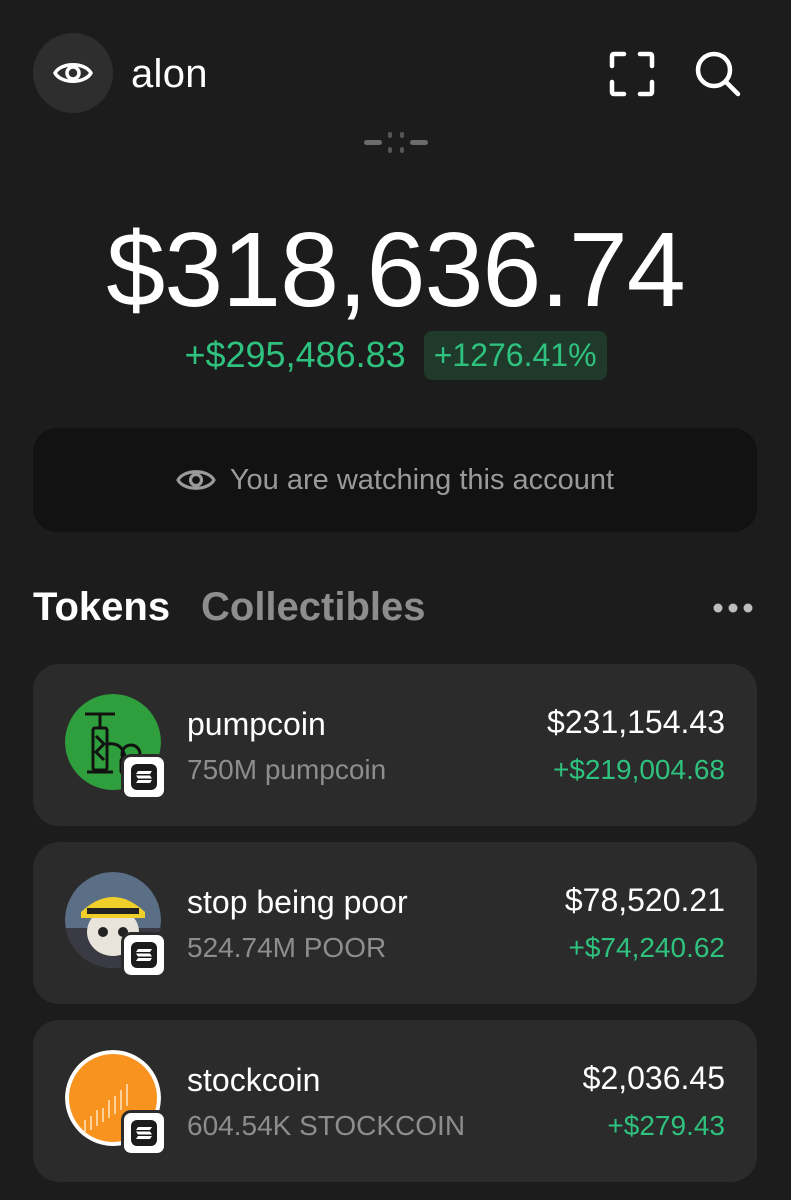 This screenshot has width=791, height=1200. Describe the element at coordinates (101, 607) in the screenshot. I see `tab-tokens: Tokens` at that location.